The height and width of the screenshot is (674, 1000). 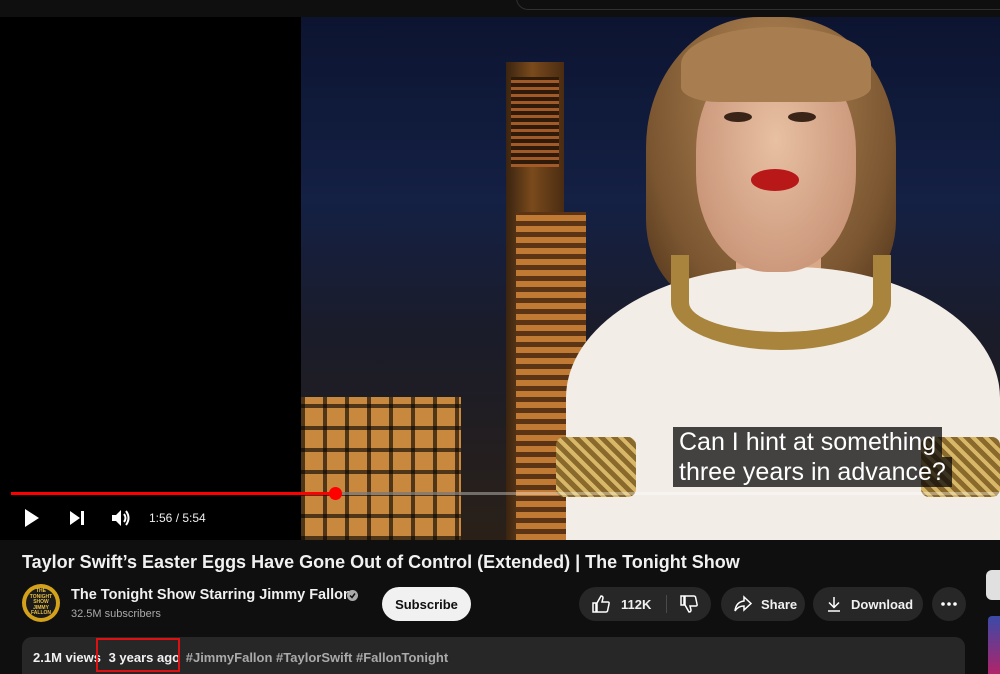 I want to click on share-label: Share, so click(x=779, y=604).